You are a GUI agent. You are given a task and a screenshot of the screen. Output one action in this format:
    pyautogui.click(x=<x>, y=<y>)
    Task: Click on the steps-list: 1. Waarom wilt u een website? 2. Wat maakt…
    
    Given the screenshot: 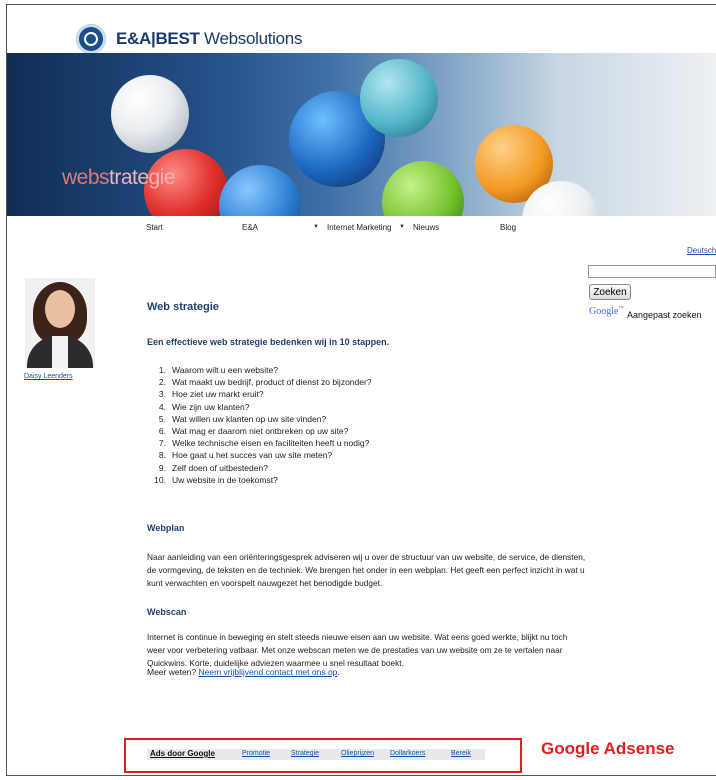 What is the action you would take?
    pyautogui.click(x=261, y=425)
    